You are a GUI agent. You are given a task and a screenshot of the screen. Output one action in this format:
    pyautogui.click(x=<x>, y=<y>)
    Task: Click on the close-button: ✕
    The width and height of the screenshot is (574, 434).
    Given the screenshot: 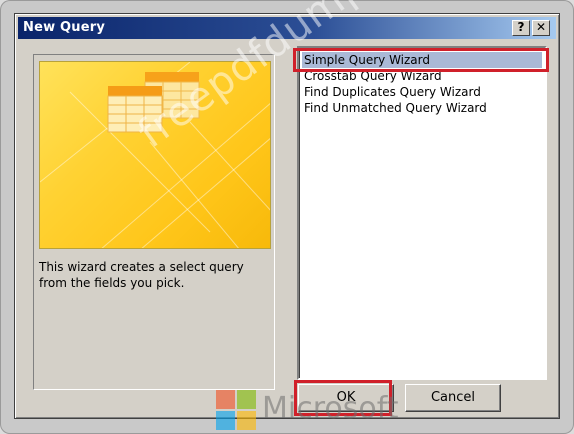 What is the action you would take?
    pyautogui.click(x=541, y=28)
    